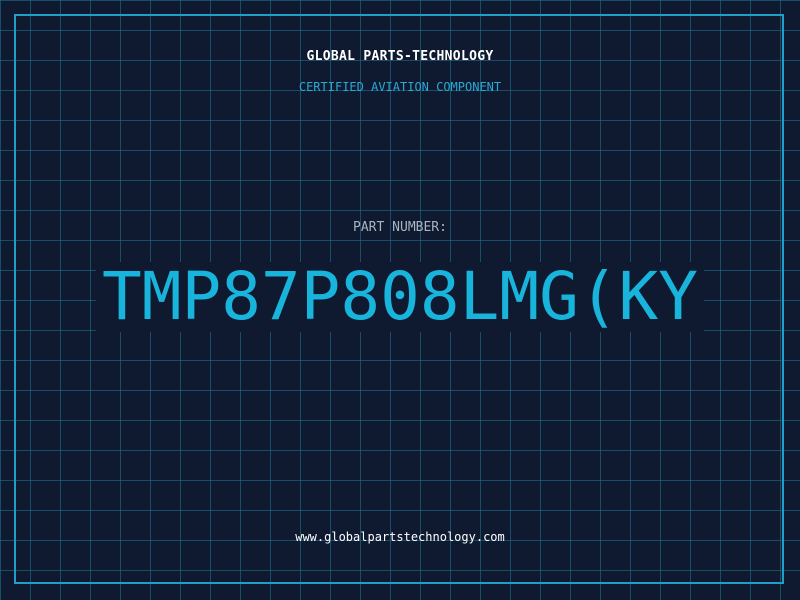 The height and width of the screenshot is (600, 800). I want to click on part-number-container: TMP87P808LMG(KY, so click(400, 297).